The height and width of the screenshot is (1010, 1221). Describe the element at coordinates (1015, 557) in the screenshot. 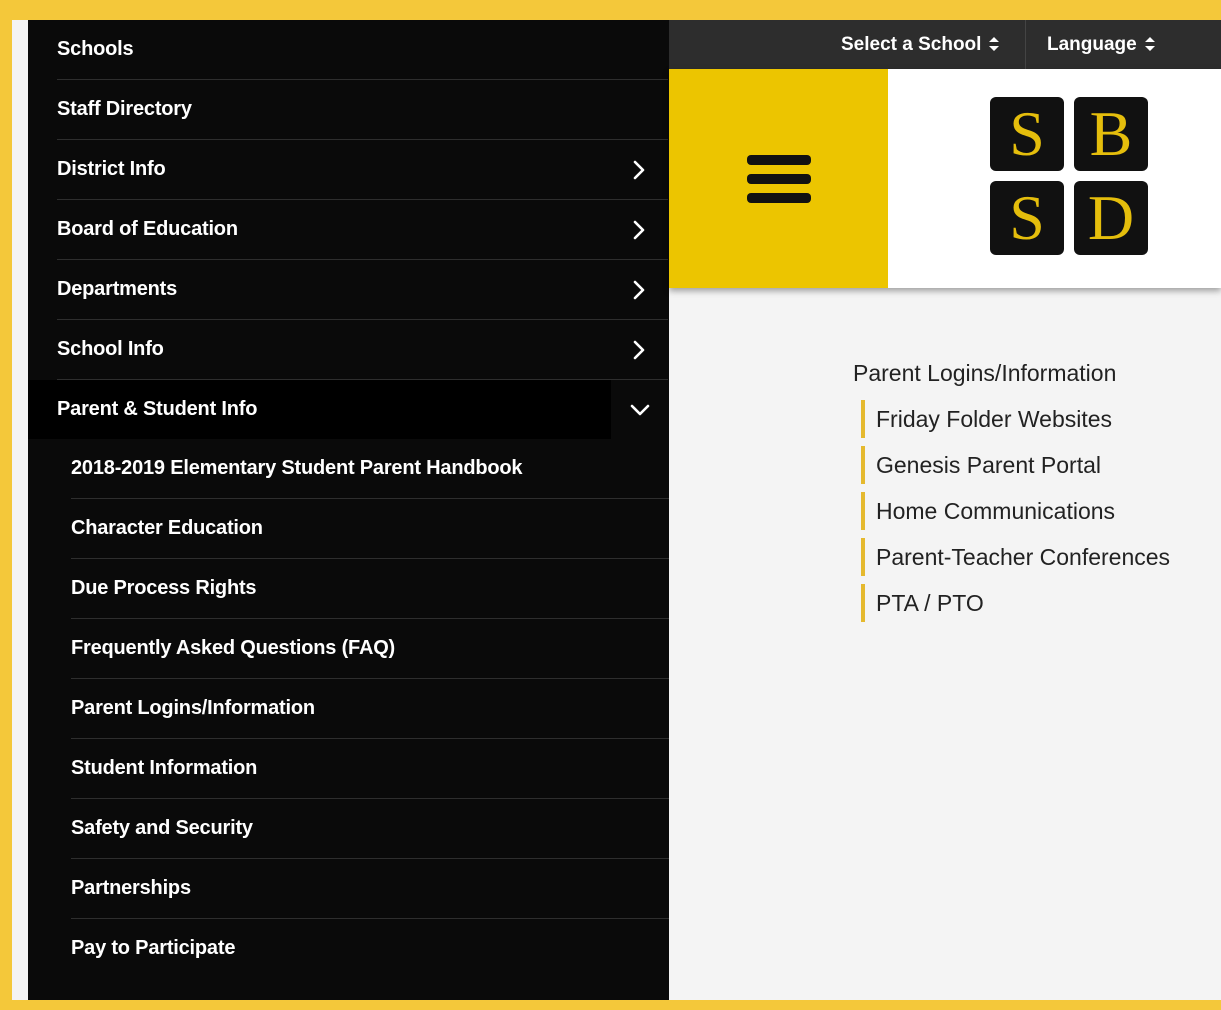

I see `list-item-link: Parent-Teacher Conferences` at that location.